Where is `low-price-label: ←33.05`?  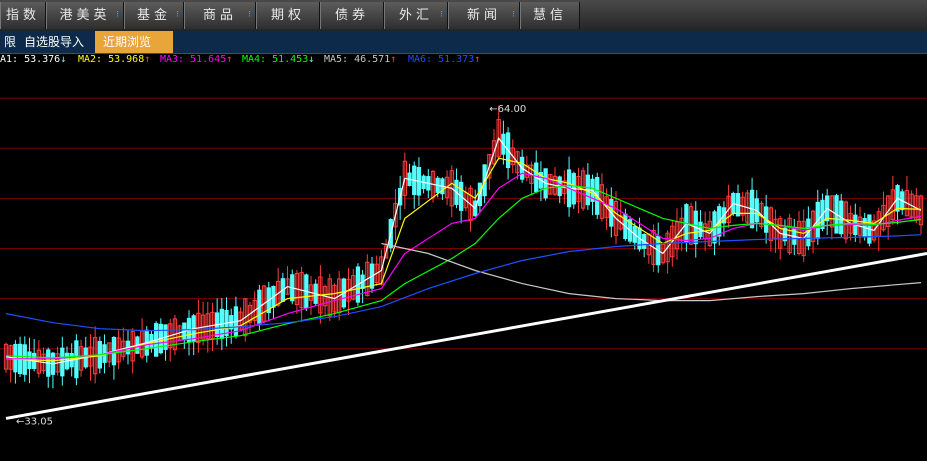
low-price-label: ←33.05 is located at coordinates (34, 421).